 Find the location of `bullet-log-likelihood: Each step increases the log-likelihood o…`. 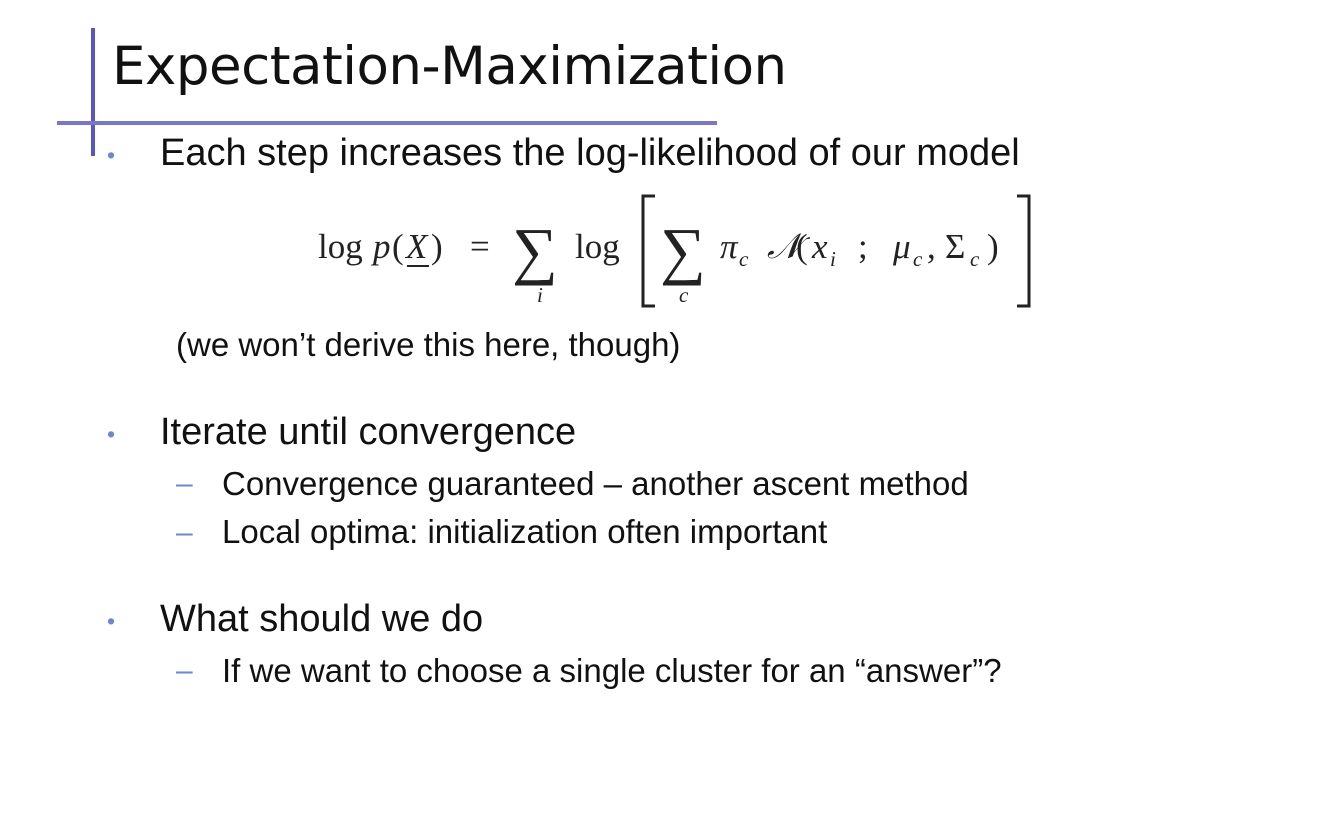

bullet-log-likelihood: Each step increases the log-likelihood o… is located at coordinates (590, 153).